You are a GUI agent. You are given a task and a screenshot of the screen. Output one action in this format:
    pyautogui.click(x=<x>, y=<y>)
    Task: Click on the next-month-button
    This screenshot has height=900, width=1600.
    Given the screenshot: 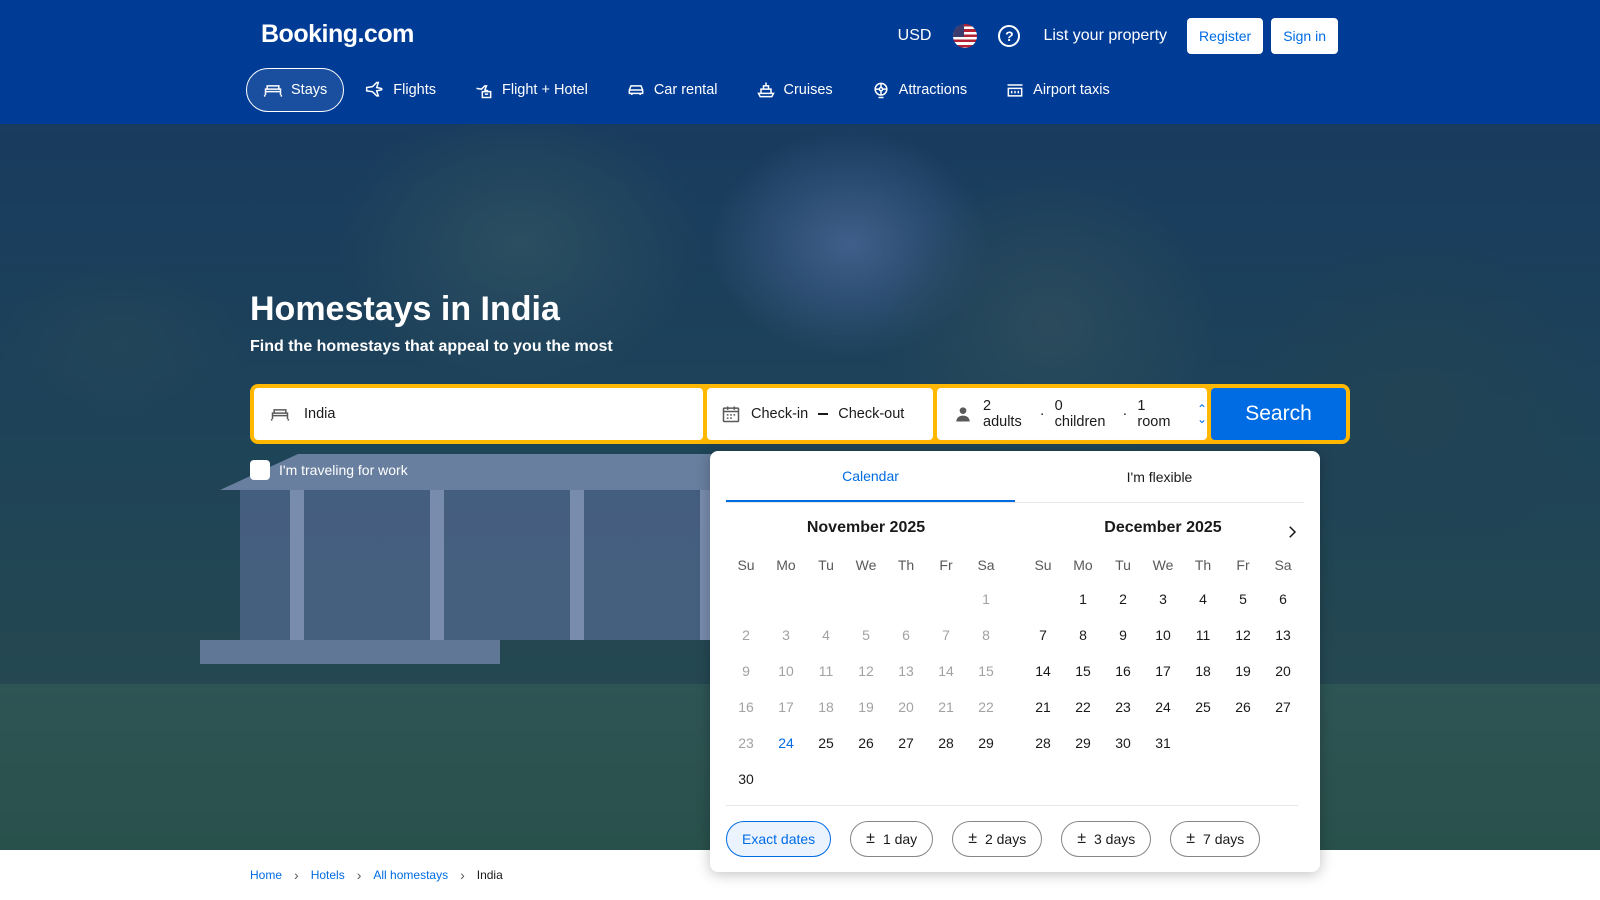 What is the action you would take?
    pyautogui.click(x=1292, y=532)
    